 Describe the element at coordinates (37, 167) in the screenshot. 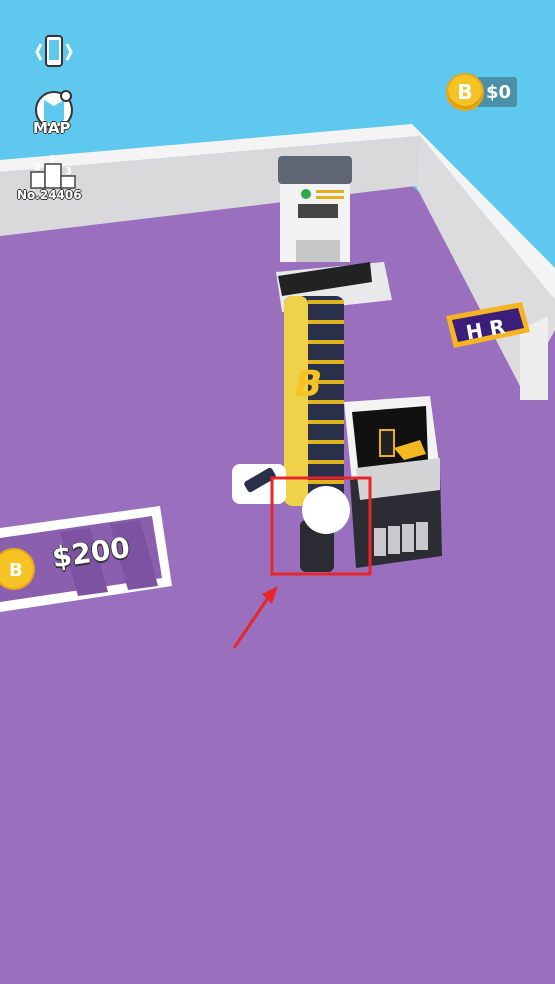

I see `svg-text: 2` at that location.